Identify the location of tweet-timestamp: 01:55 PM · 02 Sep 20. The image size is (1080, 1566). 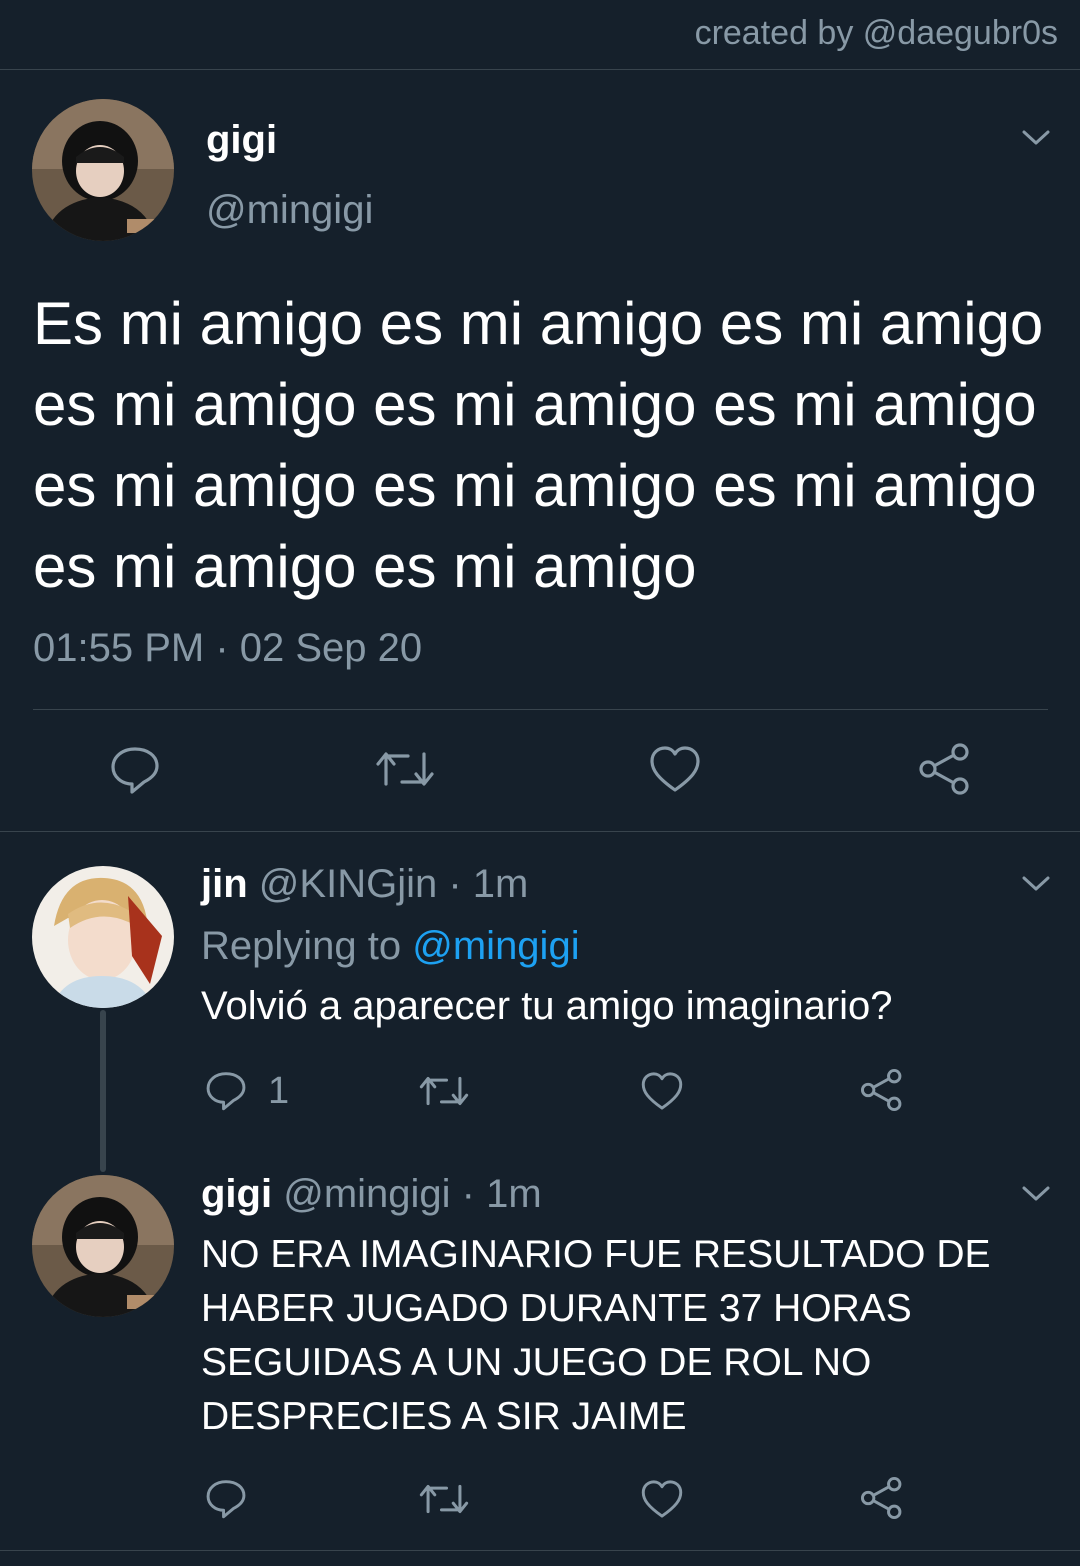
(227, 648).